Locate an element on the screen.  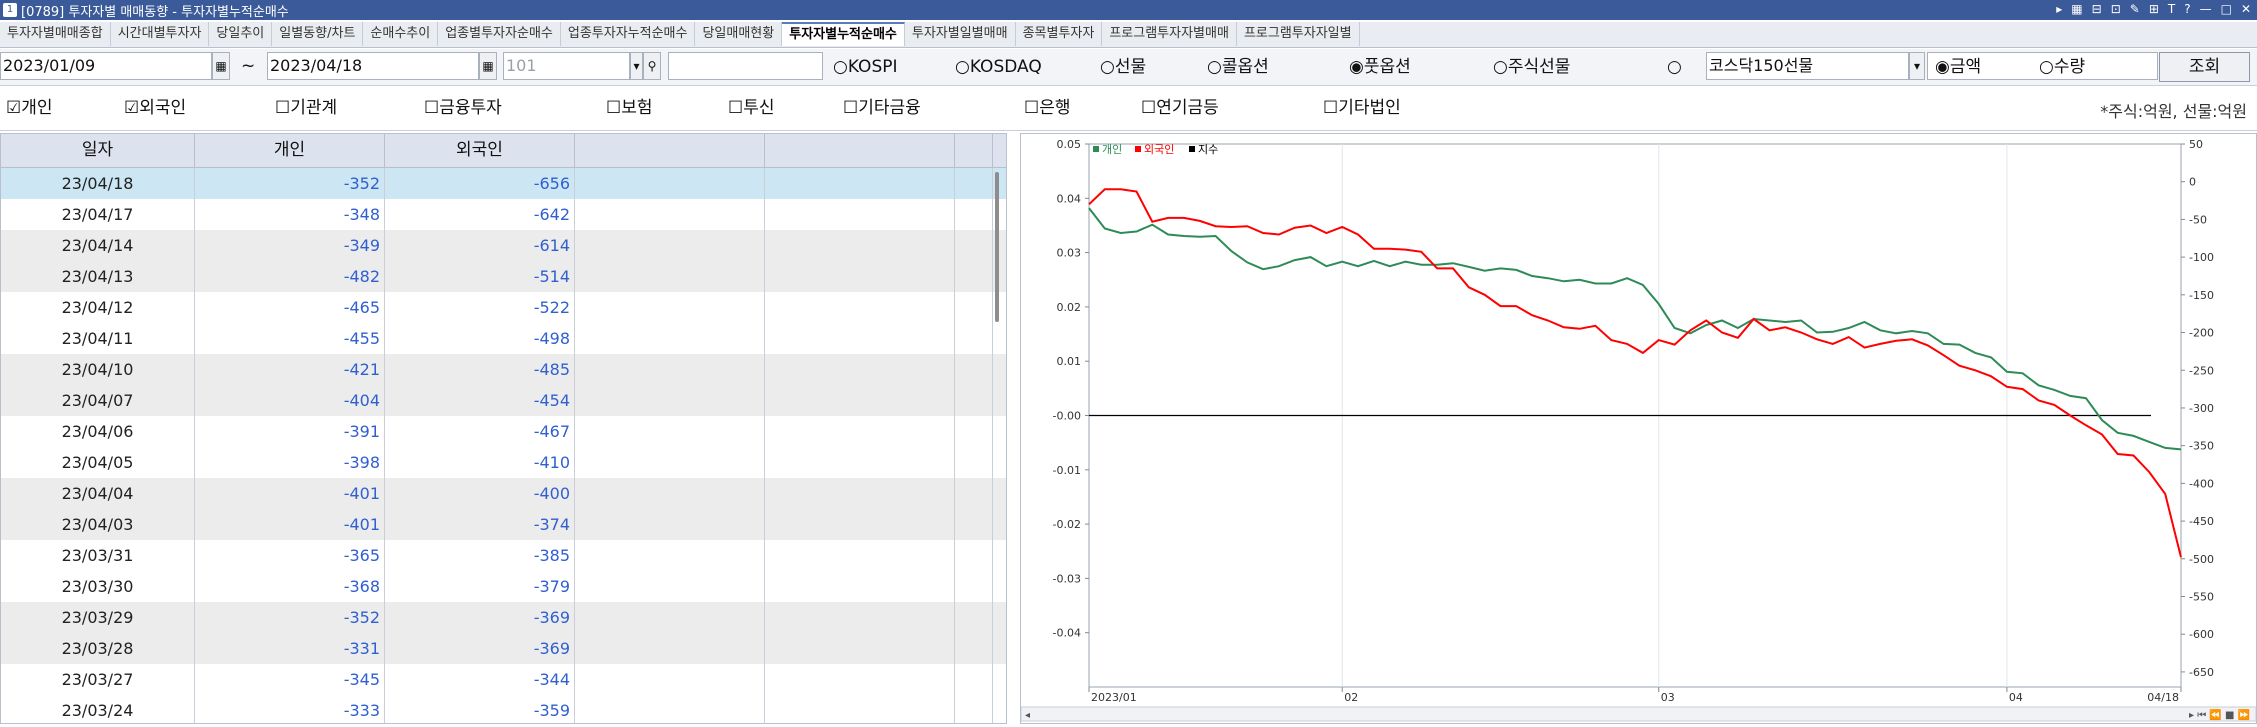
investor-checkbox: ☑개인 is located at coordinates (29, 108).